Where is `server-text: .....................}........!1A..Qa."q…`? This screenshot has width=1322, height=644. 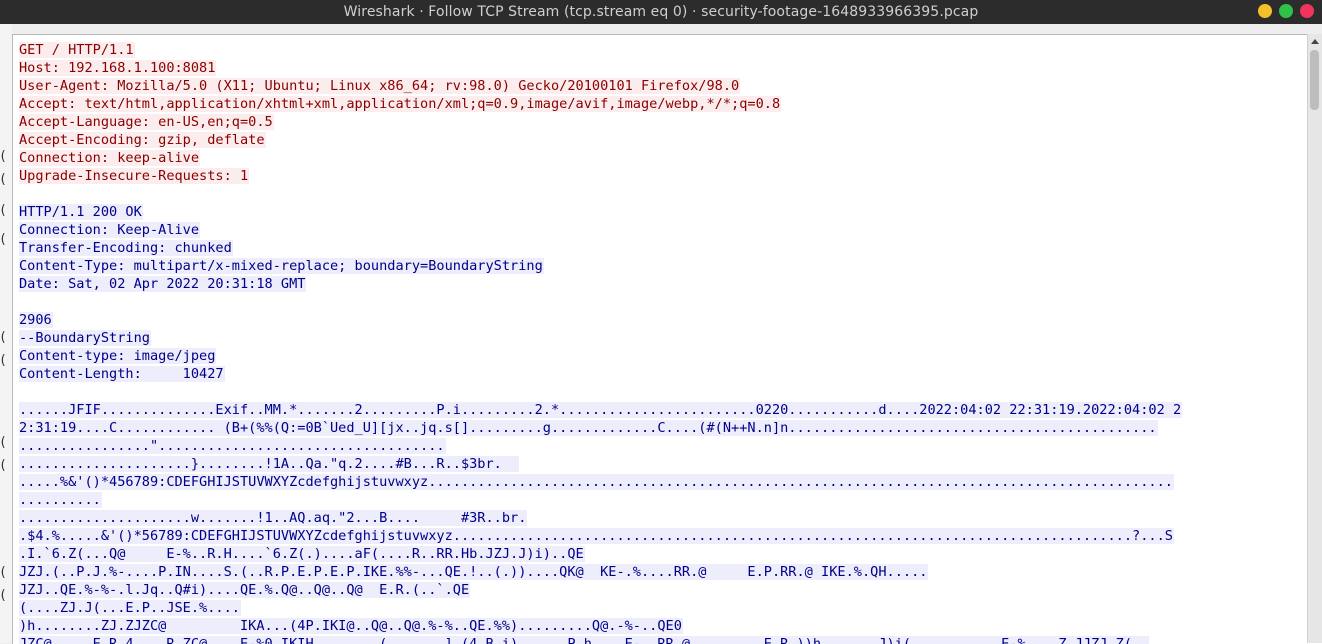 server-text: .....................}........!1A..Qa."q… is located at coordinates (269, 464).